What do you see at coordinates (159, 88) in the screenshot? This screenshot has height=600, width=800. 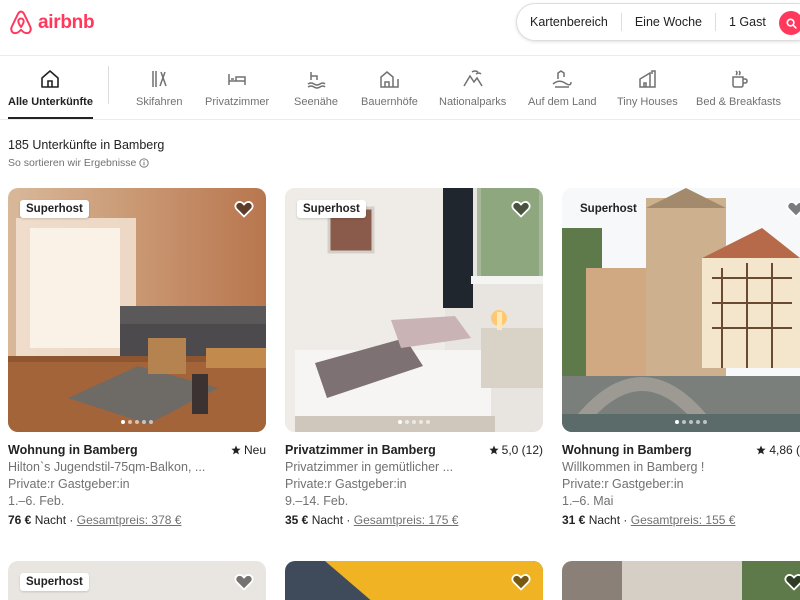 I see `category-ski: Skifahren` at bounding box center [159, 88].